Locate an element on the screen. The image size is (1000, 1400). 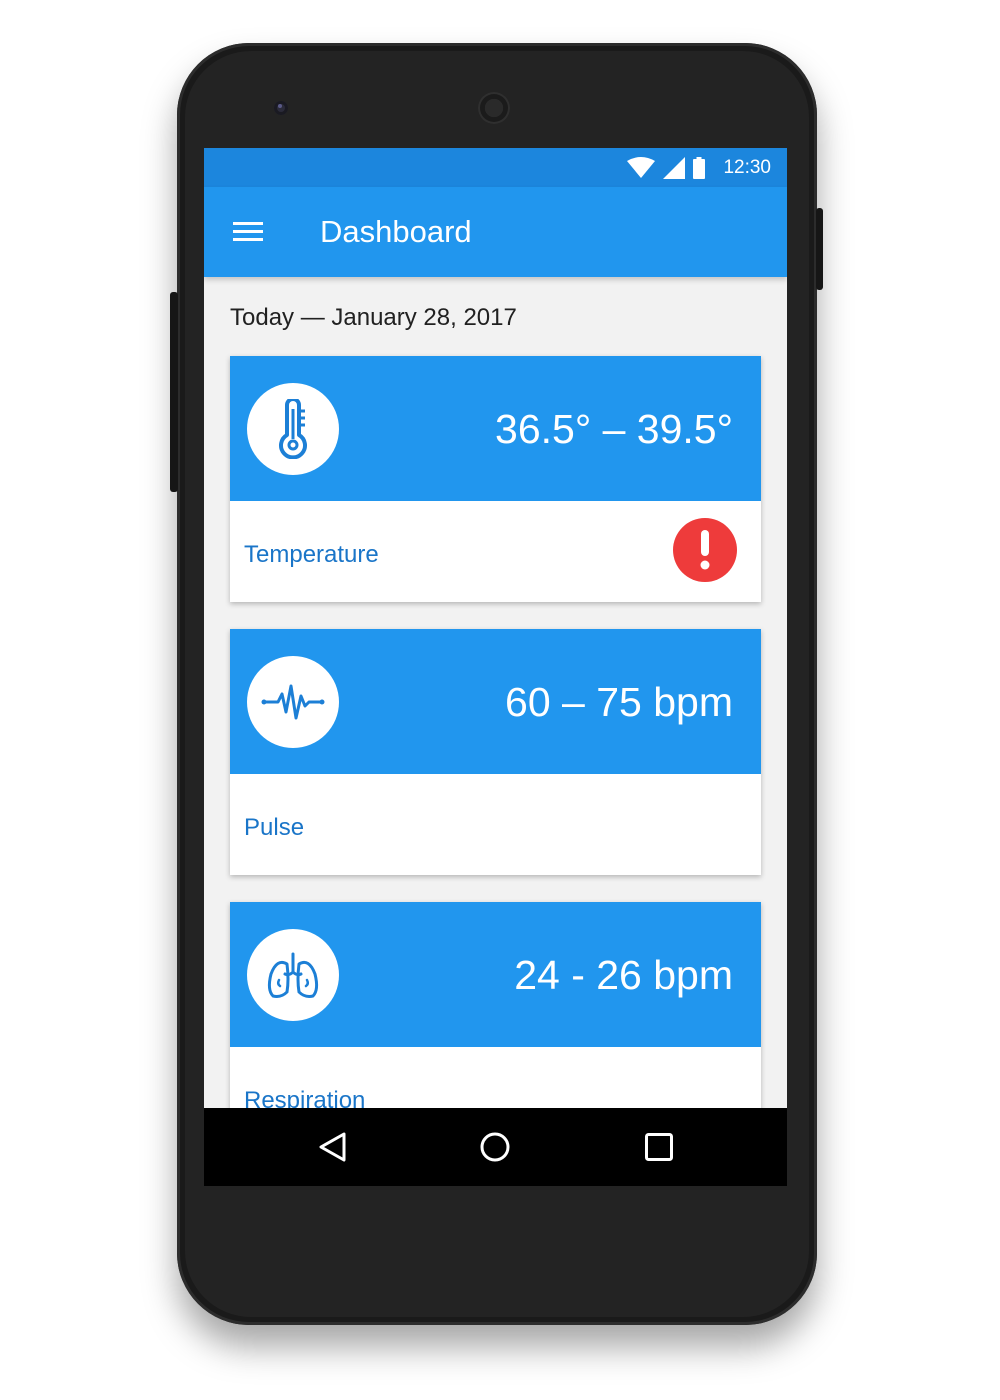
pulse-card: 60 – 75 bpm Pulse is located at coordinates (495, 752).